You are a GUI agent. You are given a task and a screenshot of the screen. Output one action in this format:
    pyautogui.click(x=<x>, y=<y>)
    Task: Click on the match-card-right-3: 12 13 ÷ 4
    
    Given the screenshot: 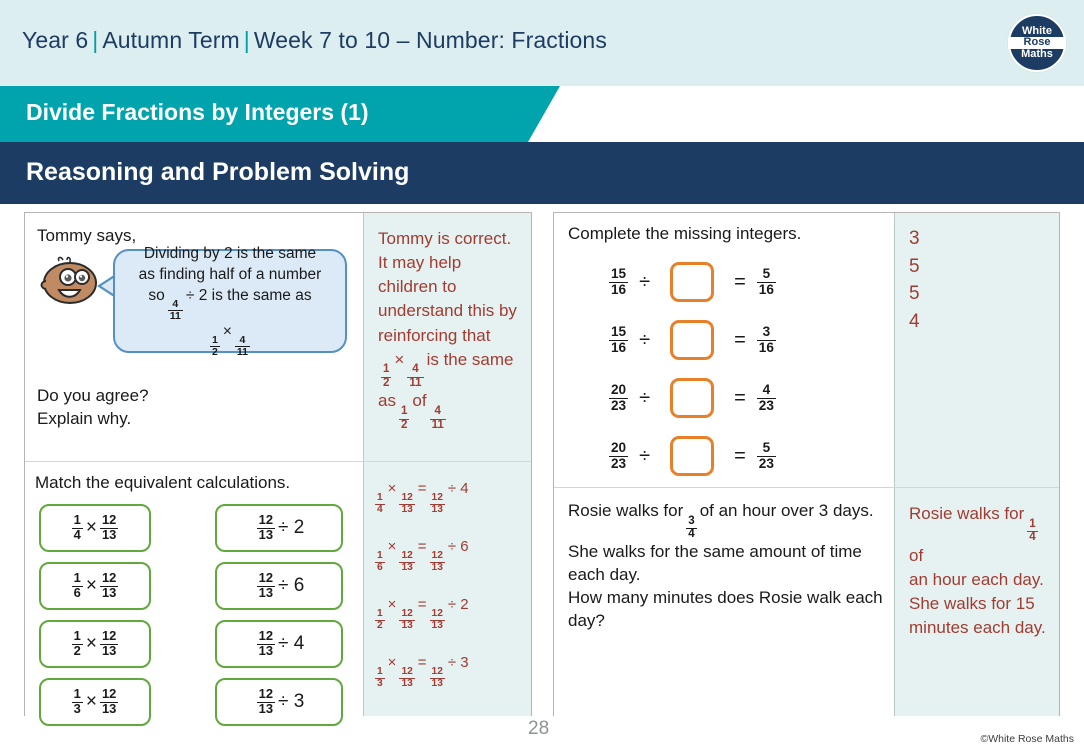 What is the action you would take?
    pyautogui.click(x=279, y=644)
    